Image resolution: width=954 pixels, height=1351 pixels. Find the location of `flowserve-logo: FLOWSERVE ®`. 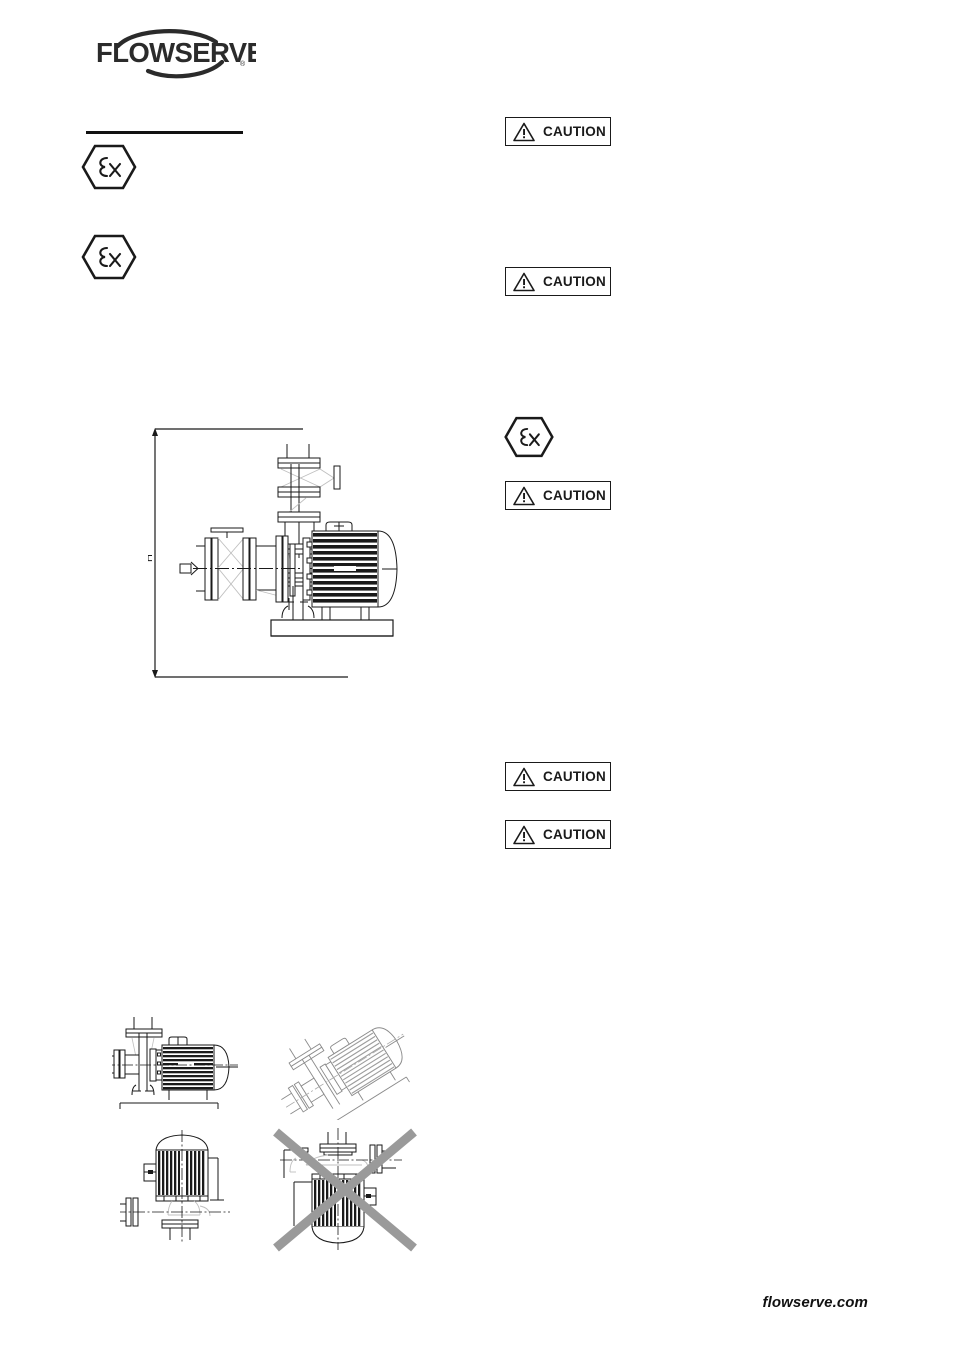

flowserve-logo: FLOWSERVE ® is located at coordinates (176, 54).